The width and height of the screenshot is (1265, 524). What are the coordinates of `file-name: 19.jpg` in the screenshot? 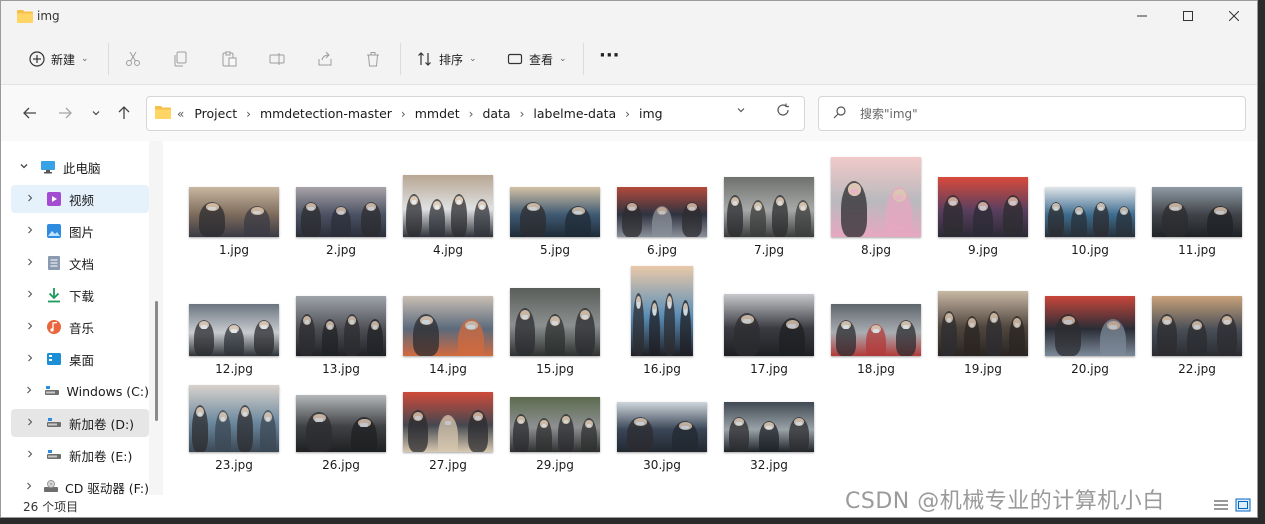 It's located at (983, 369).